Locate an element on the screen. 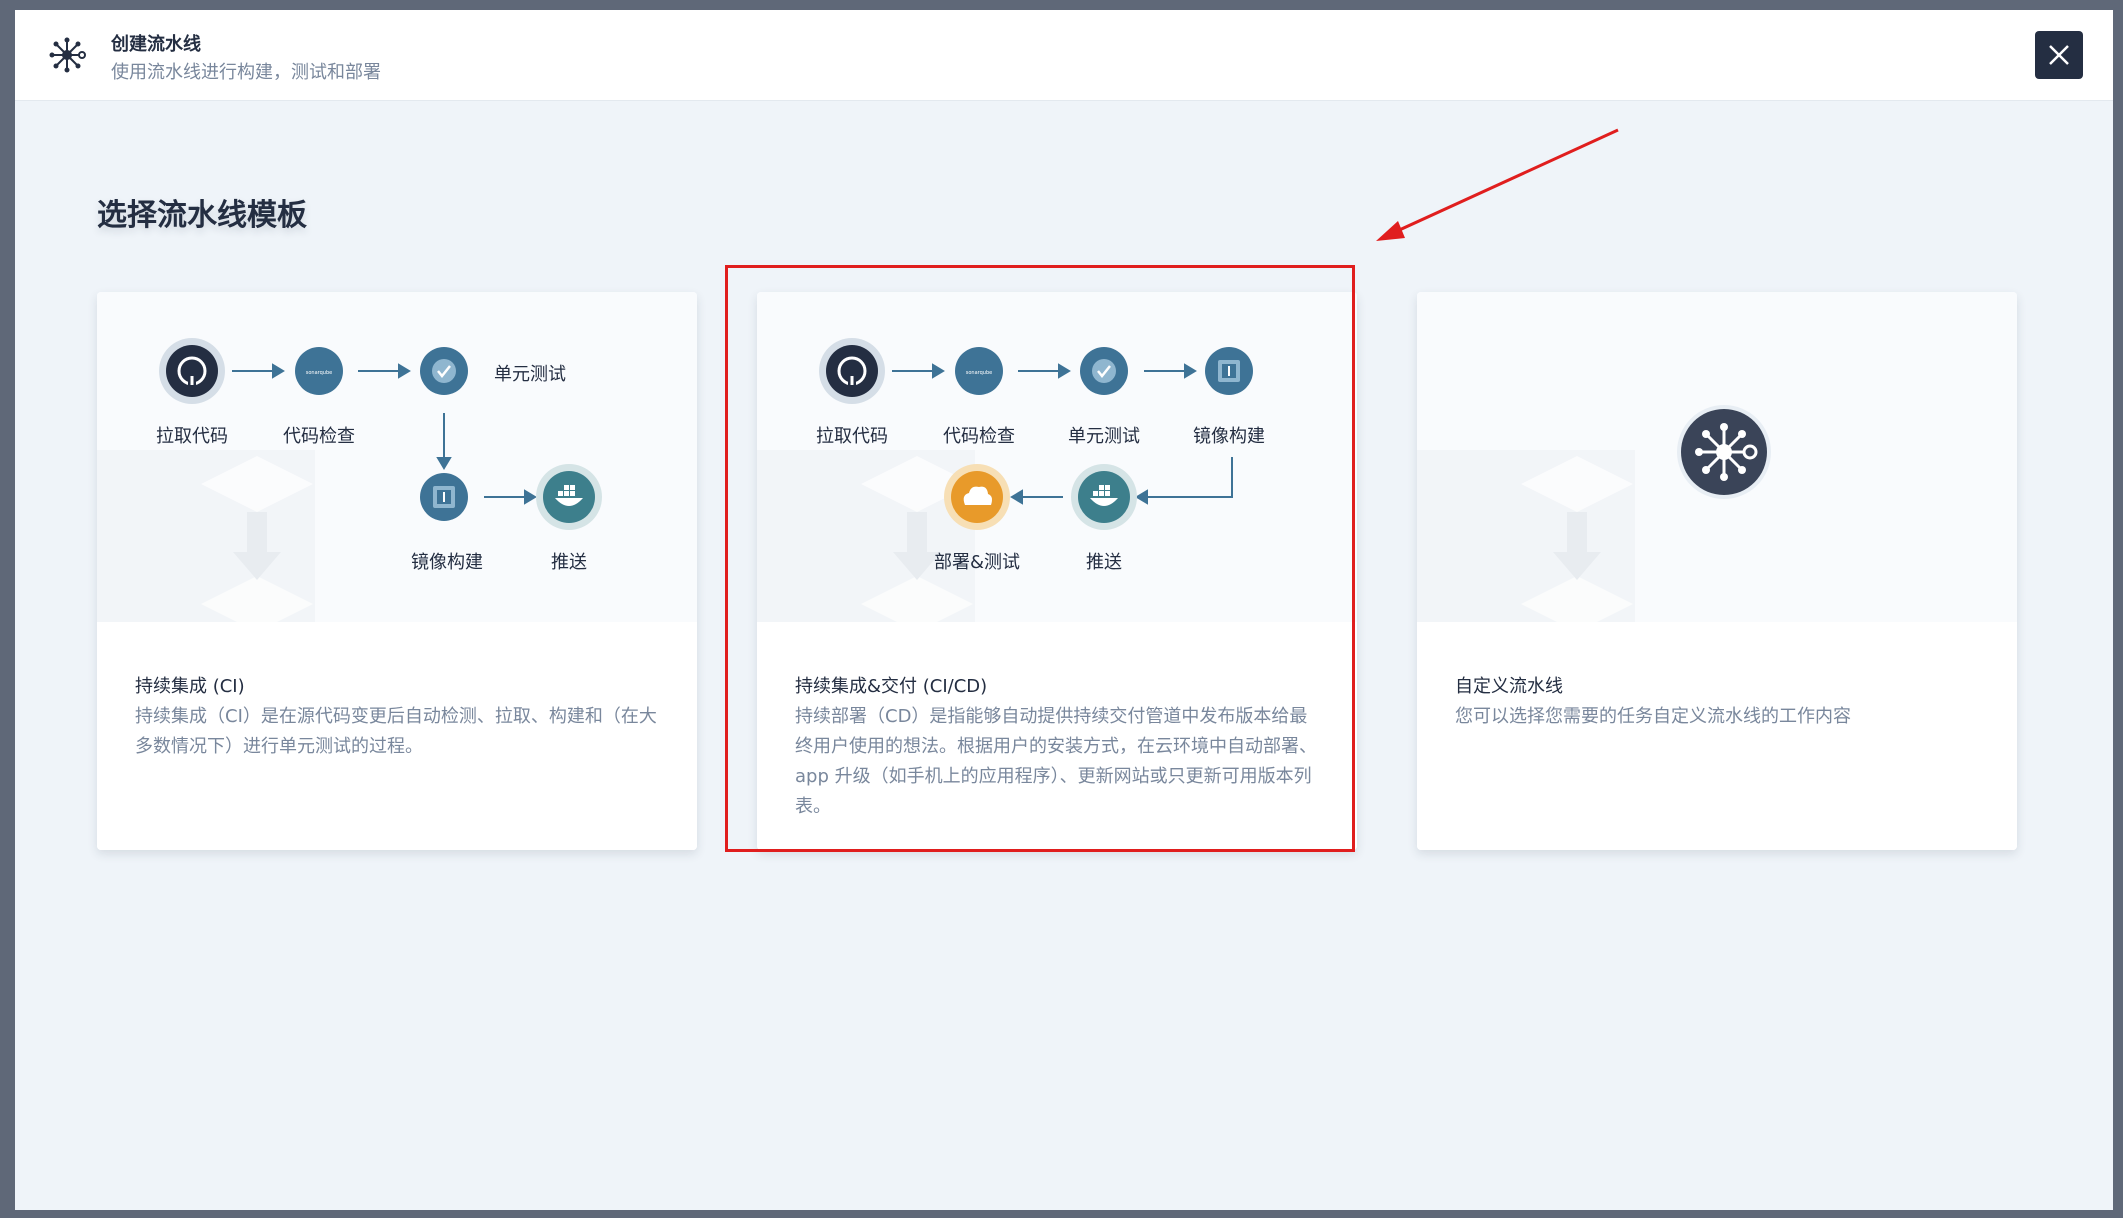  modal-description: 使用流水线进行构建，测试和部署 is located at coordinates (246, 72).